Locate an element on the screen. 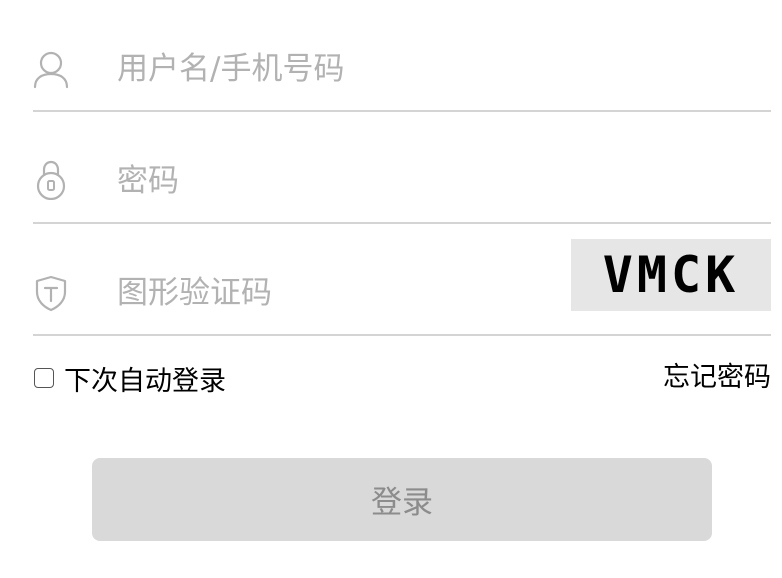  forgot-password-link: 忘记密码 is located at coordinates (717, 378).